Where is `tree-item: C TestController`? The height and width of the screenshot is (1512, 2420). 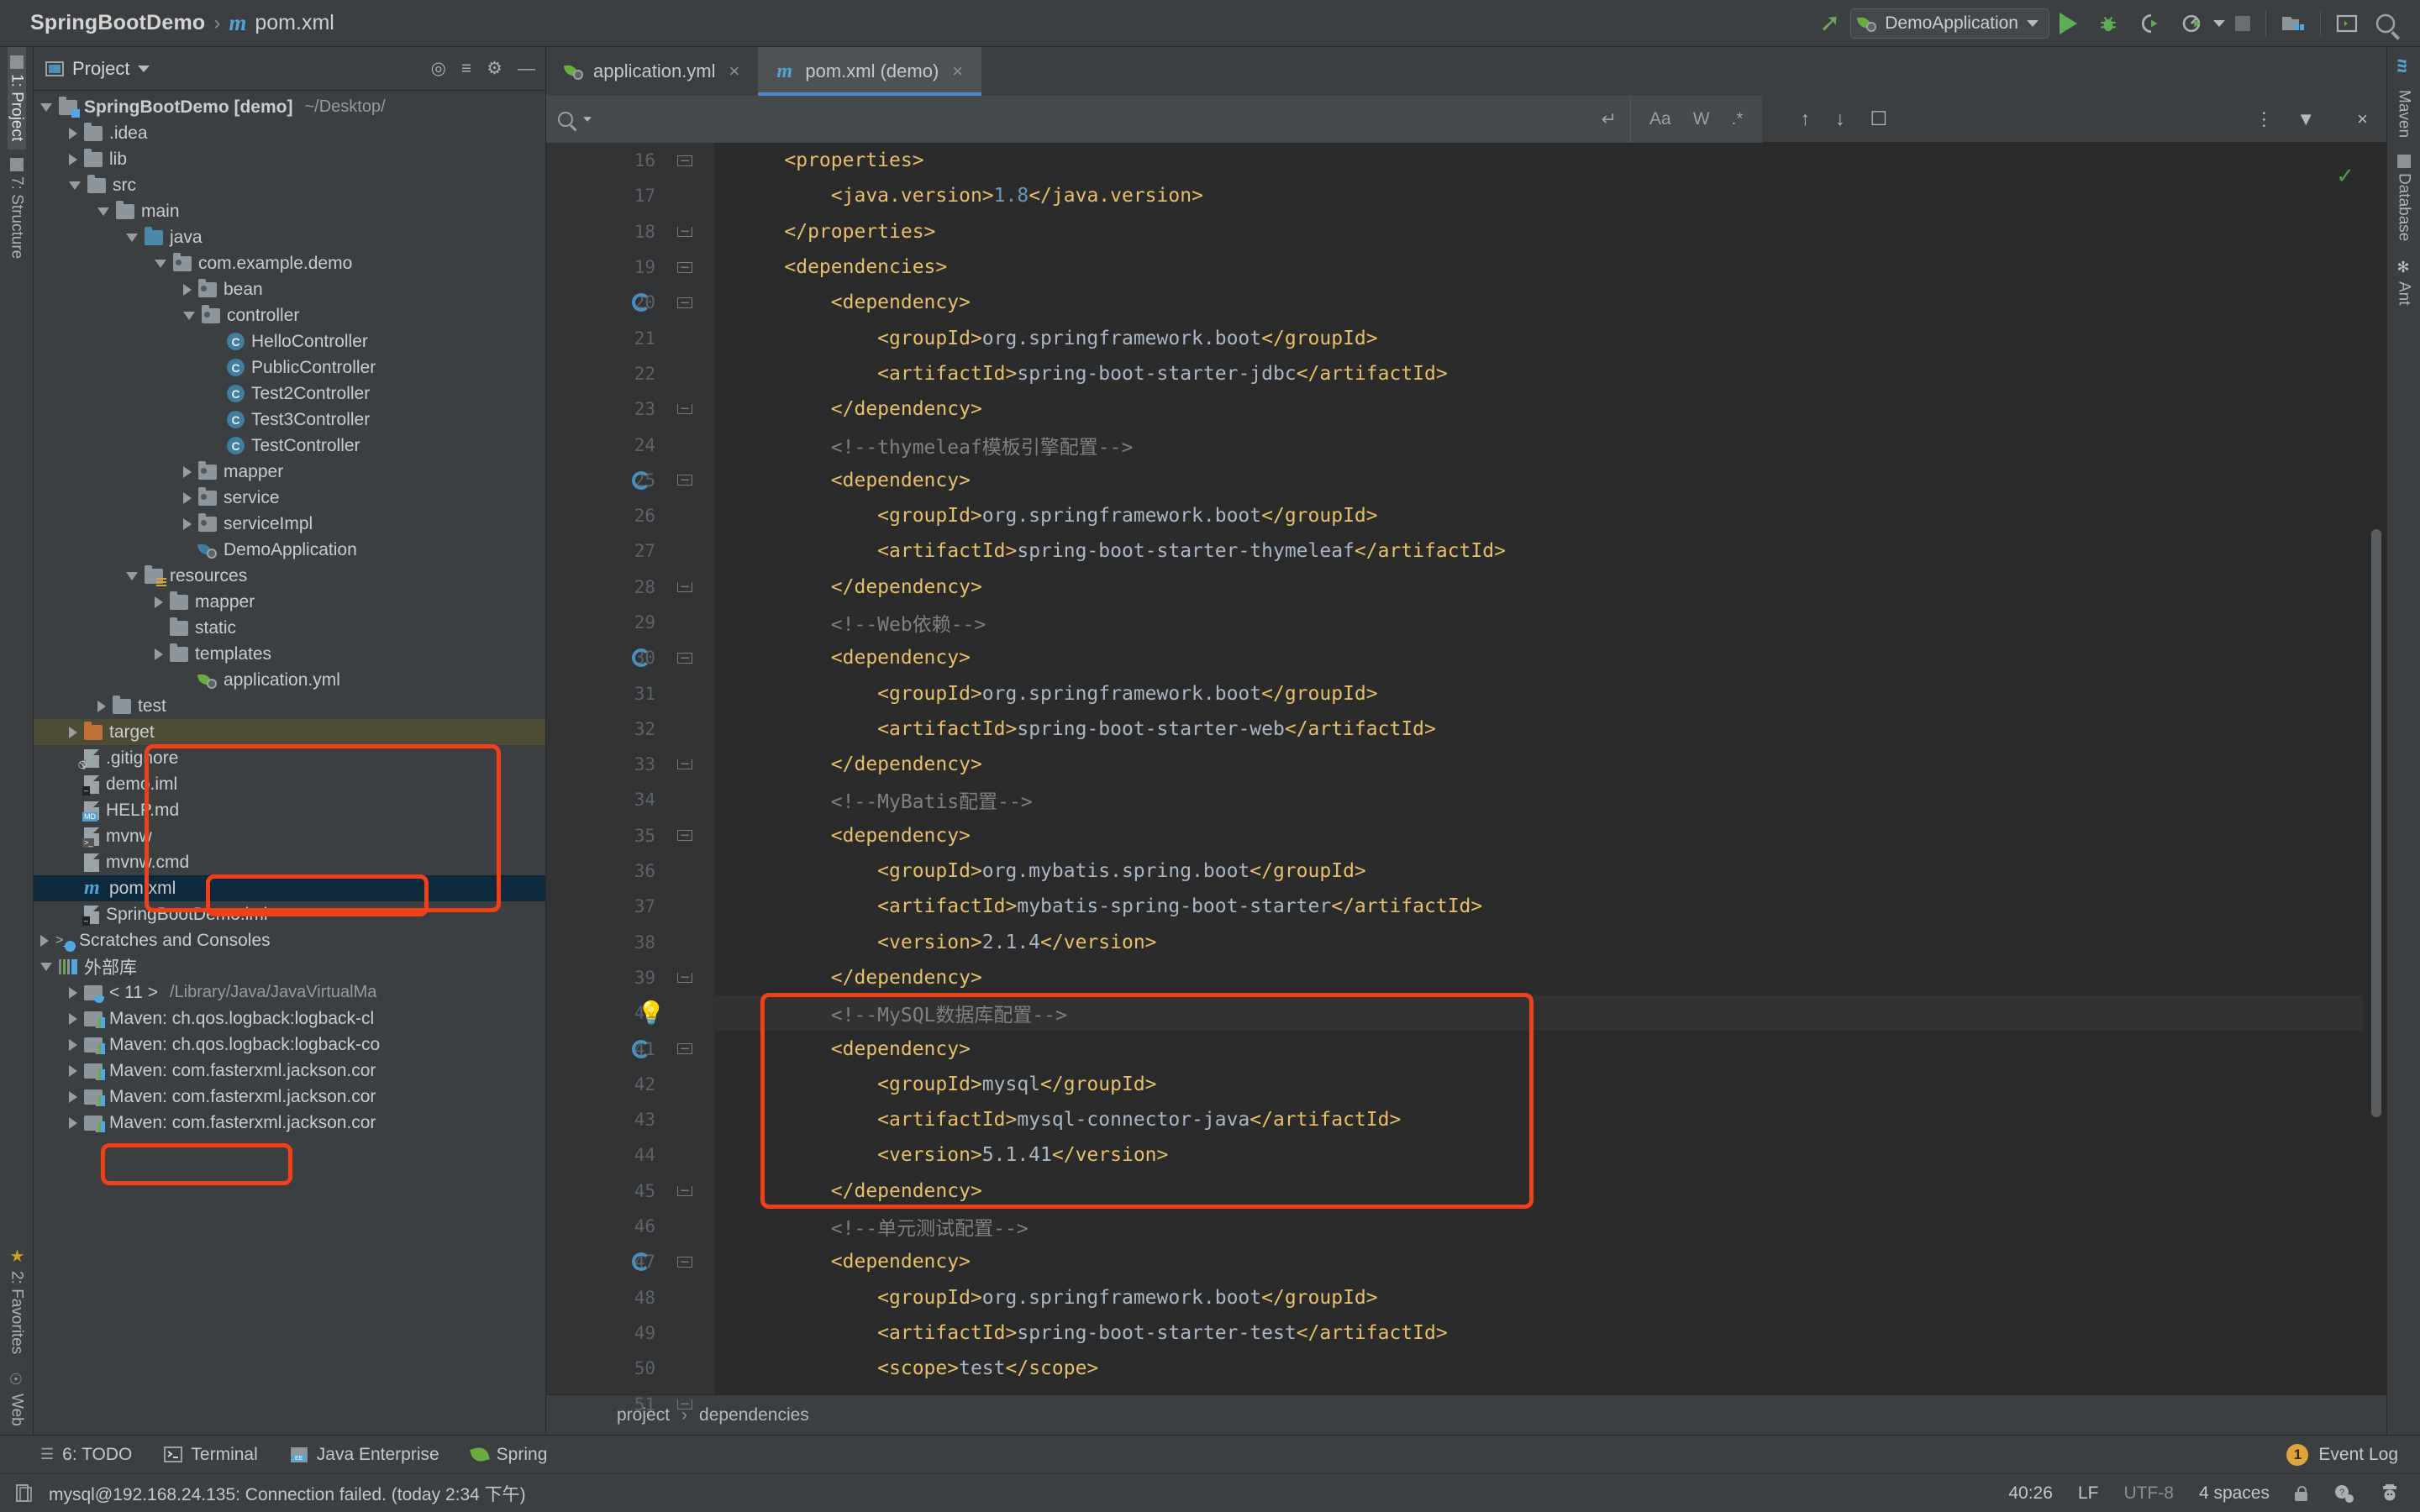
tree-item: C TestController is located at coordinates (289, 446).